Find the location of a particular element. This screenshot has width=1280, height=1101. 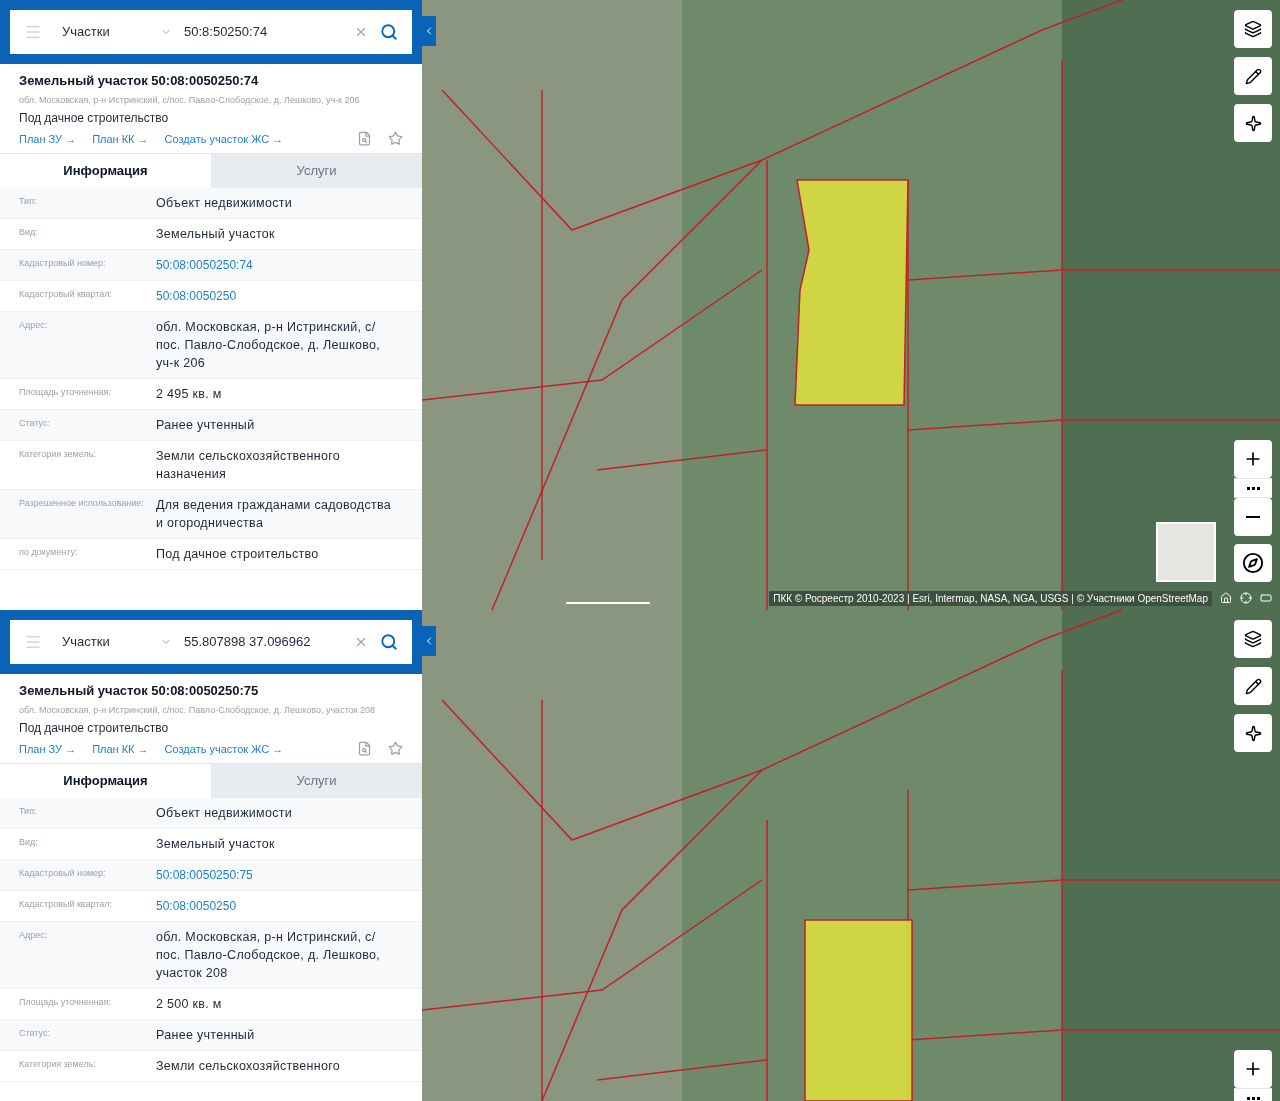

compass-icon is located at coordinates (1253, 563).